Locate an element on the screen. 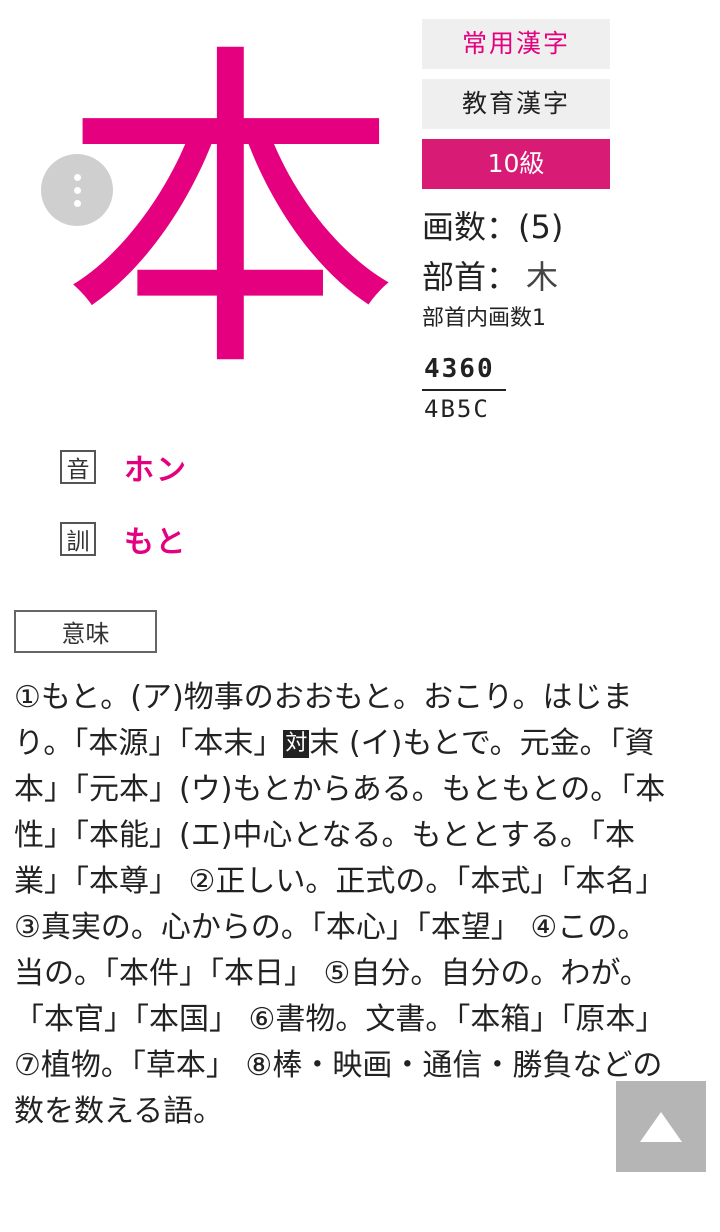 The height and width of the screenshot is (1232, 720). hex-code: 4B5C is located at coordinates (457, 409).